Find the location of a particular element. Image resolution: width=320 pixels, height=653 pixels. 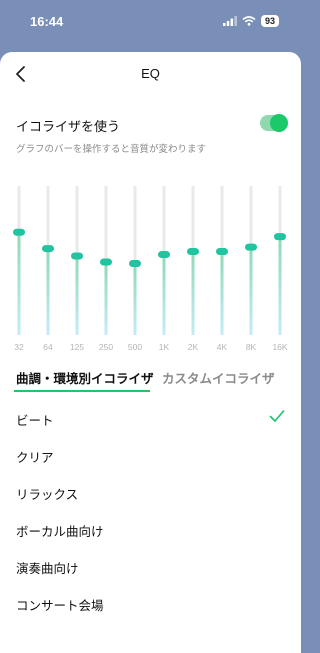

toggle-knob is located at coordinates (279, 123).